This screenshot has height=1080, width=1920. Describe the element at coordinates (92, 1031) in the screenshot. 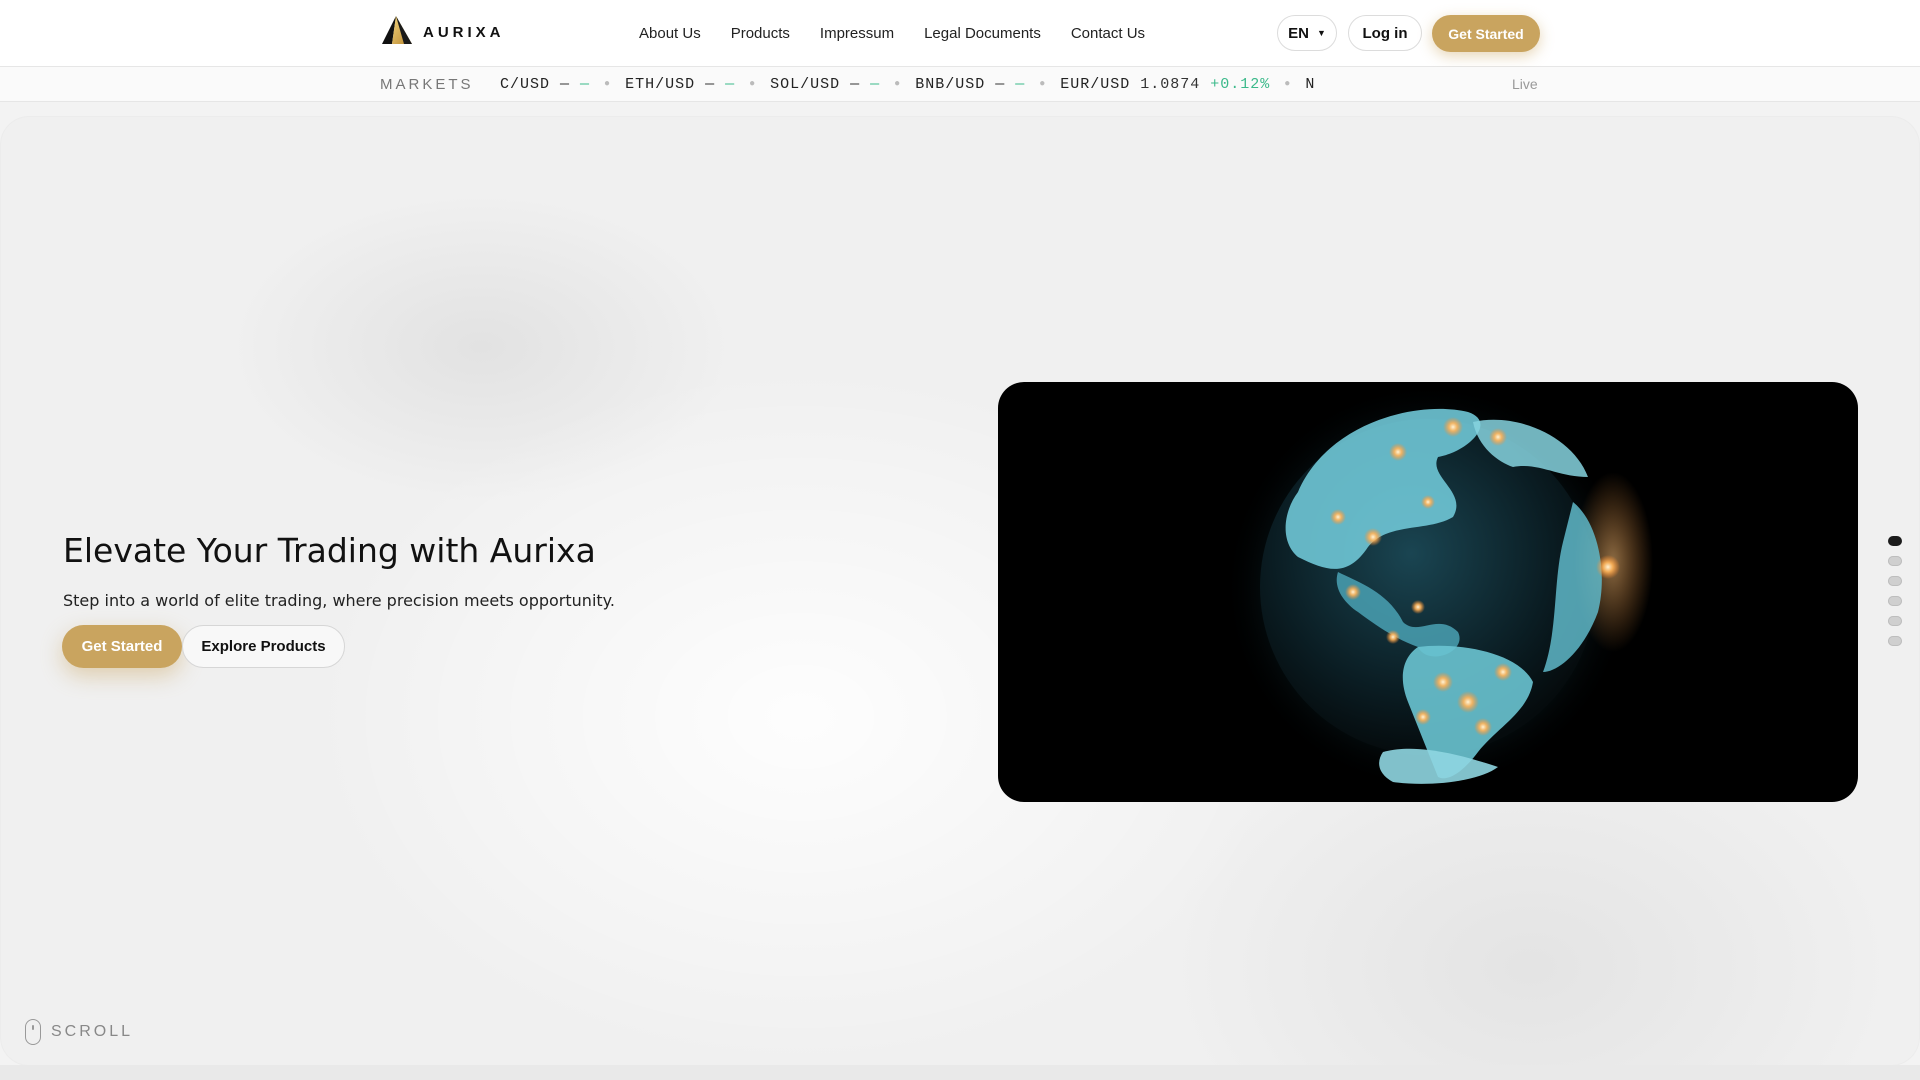

I see `scroll-label: SCROLL` at that location.